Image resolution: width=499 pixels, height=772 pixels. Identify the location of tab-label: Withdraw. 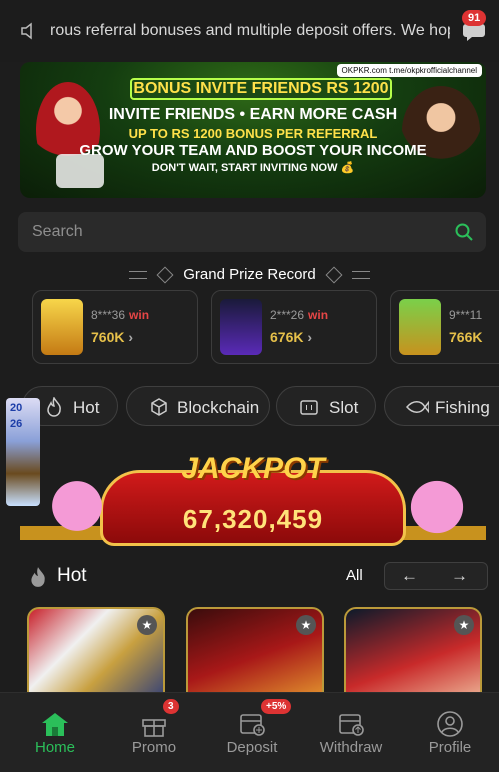
(351, 747).